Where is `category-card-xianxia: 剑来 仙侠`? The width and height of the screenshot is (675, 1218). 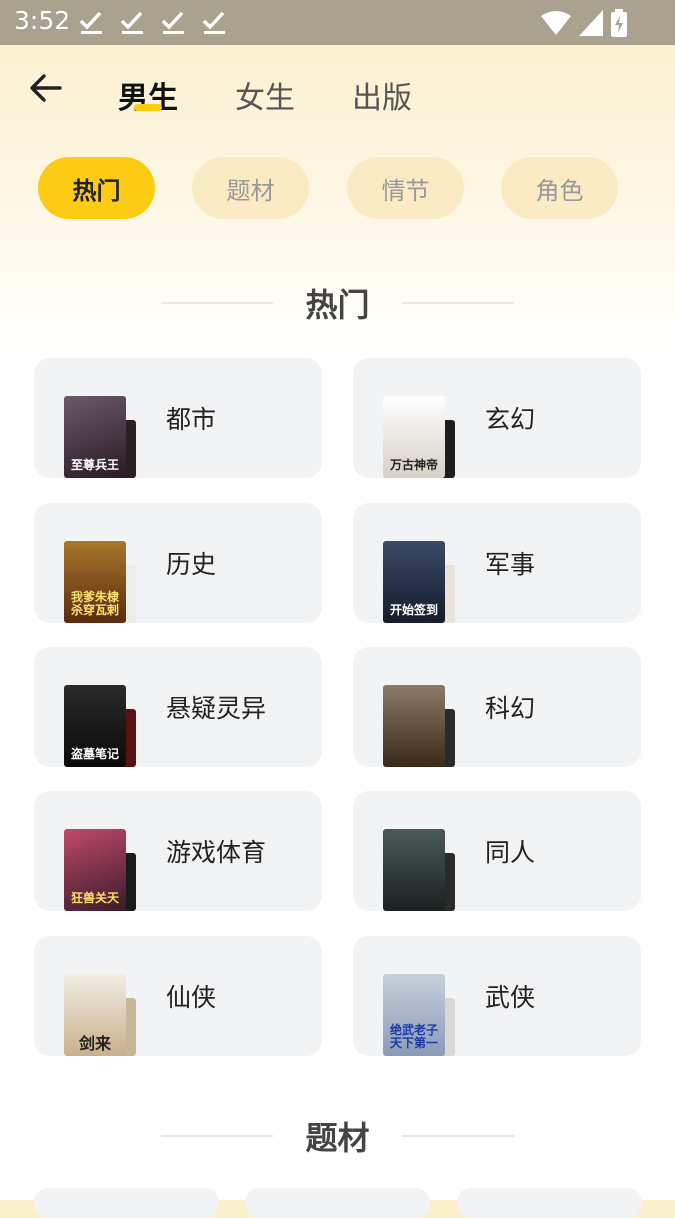
category-card-xianxia: 剑来 仙侠 is located at coordinates (178, 996).